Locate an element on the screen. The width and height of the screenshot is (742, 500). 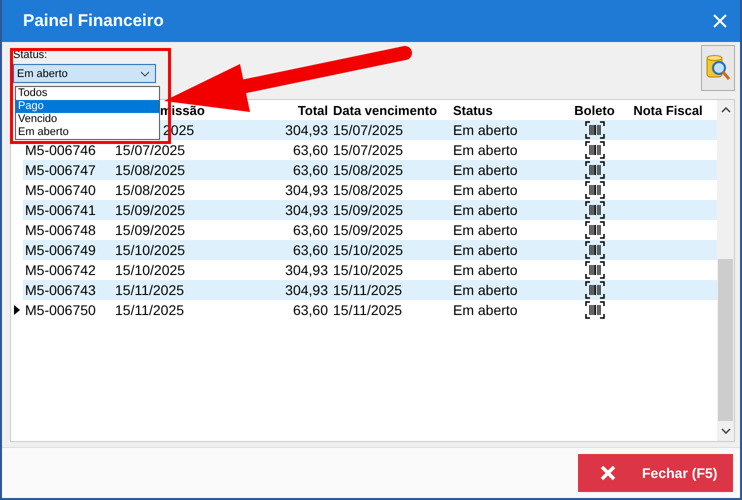
window-title: Painel Financeiro is located at coordinates (93, 21).